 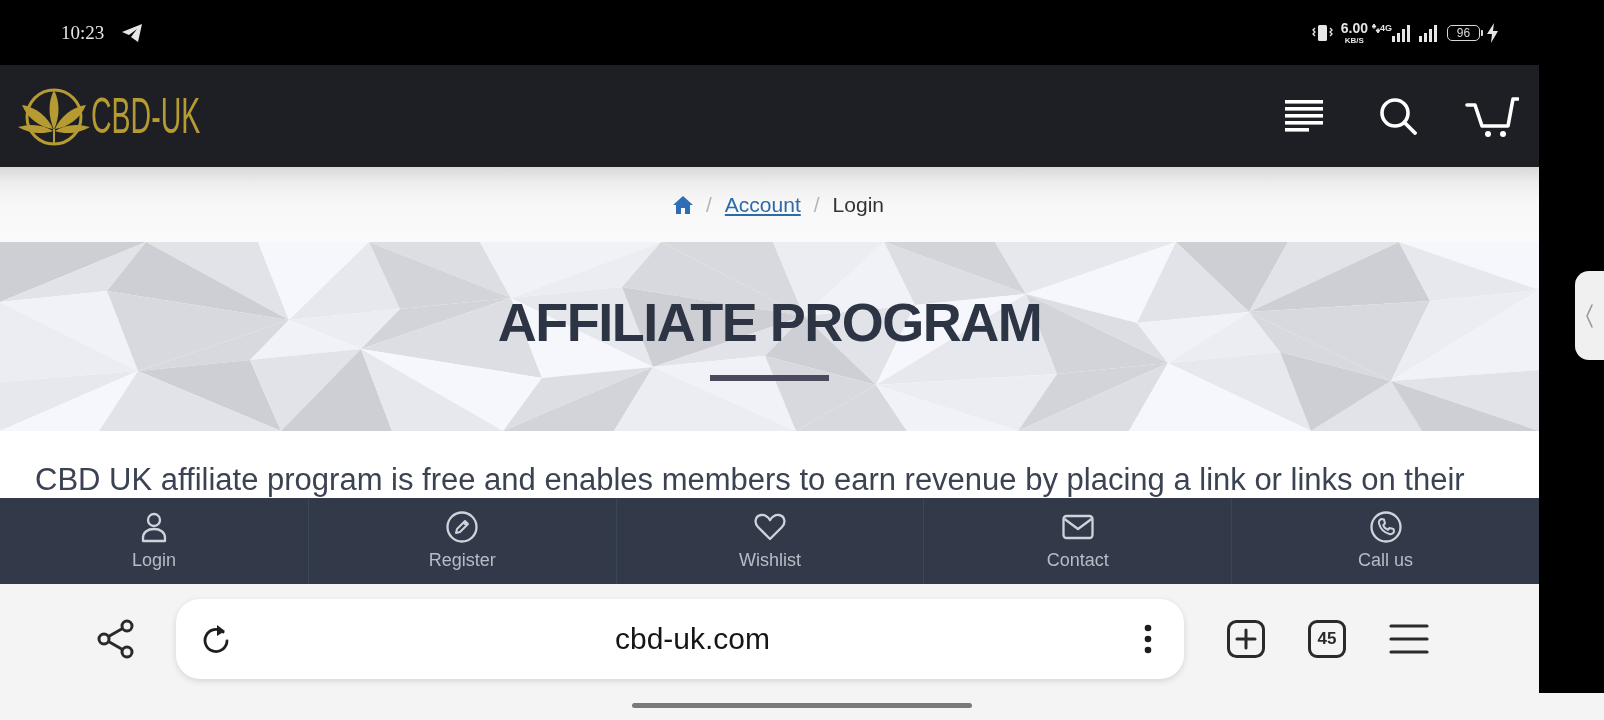 What do you see at coordinates (154, 541) in the screenshot?
I see `bottom-nav-item: Login` at bounding box center [154, 541].